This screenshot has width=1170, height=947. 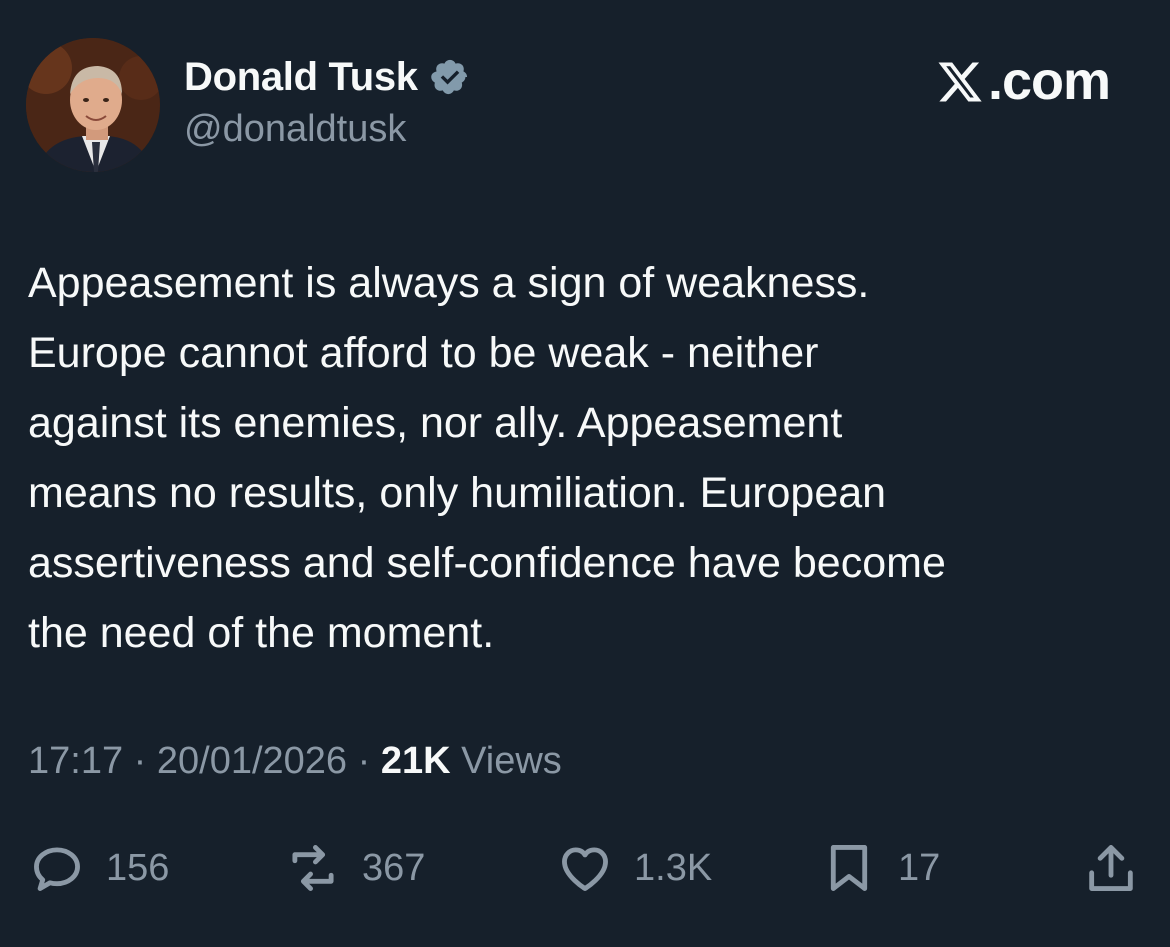 I want to click on name-row: Donald Tusk, so click(x=327, y=77).